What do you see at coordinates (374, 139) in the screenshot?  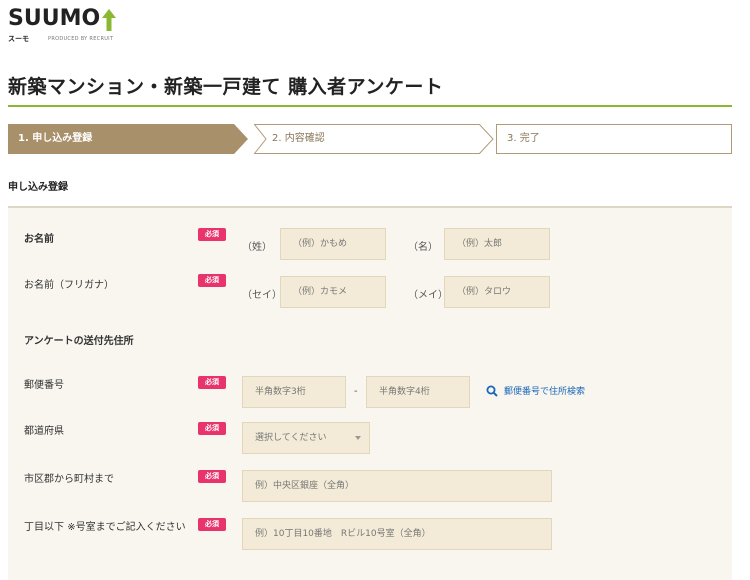 I see `step-confirm: 2. 内容確認` at bounding box center [374, 139].